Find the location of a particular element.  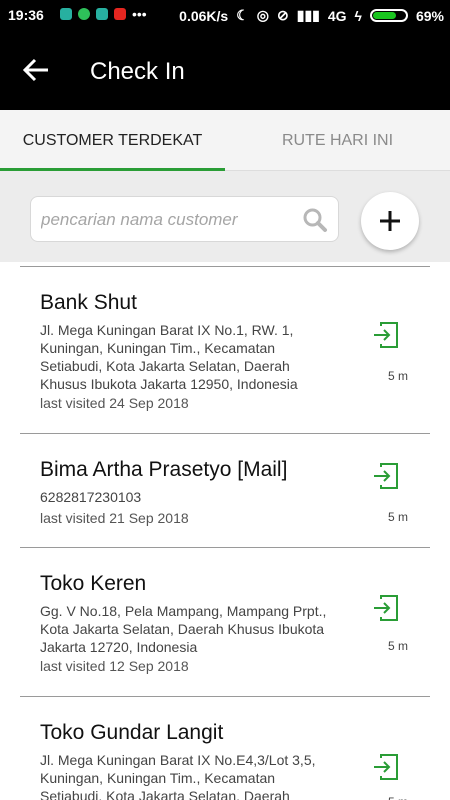

tab-bar: CUSTOMER TERDEKAT RUTE HARI INI is located at coordinates (225, 140).